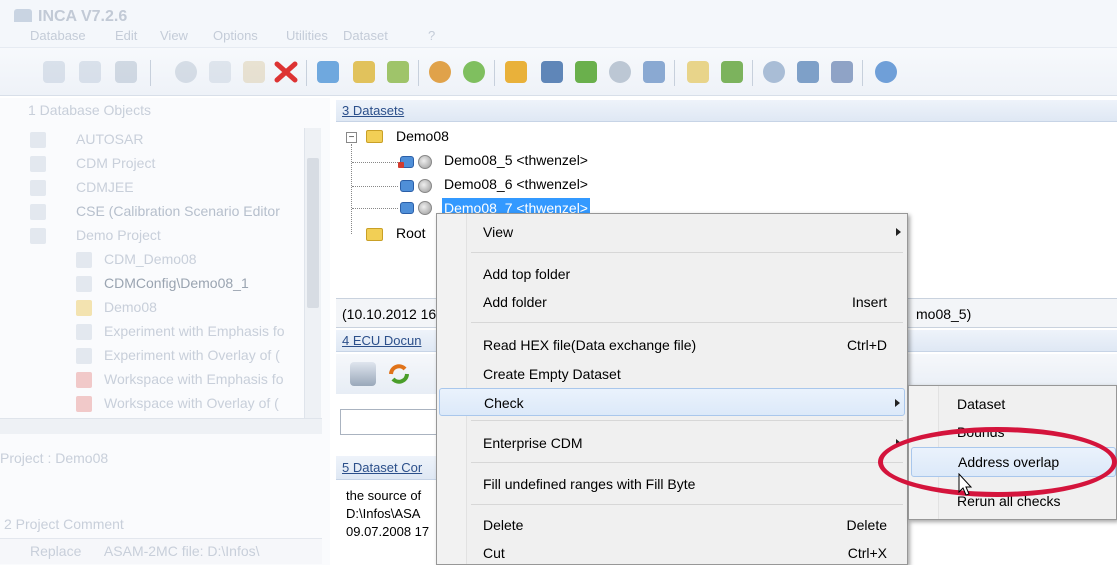 Image resolution: width=1117 pixels, height=565 pixels. I want to click on delete-icon, so click(286, 72).